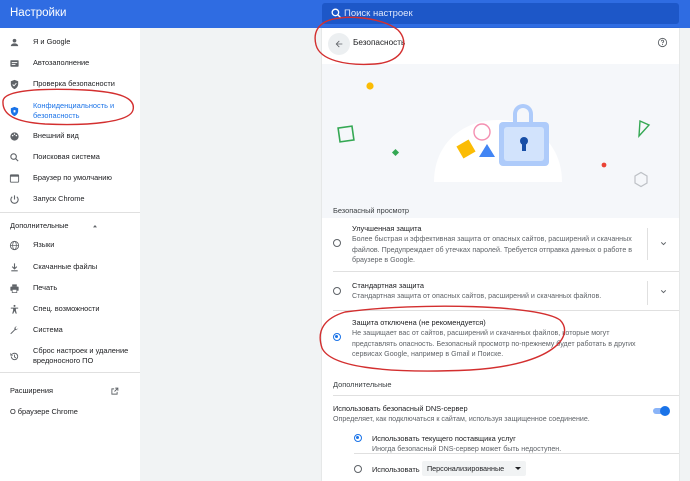  What do you see at coordinates (14, 111) in the screenshot?
I see `shield-icon` at bounding box center [14, 111].